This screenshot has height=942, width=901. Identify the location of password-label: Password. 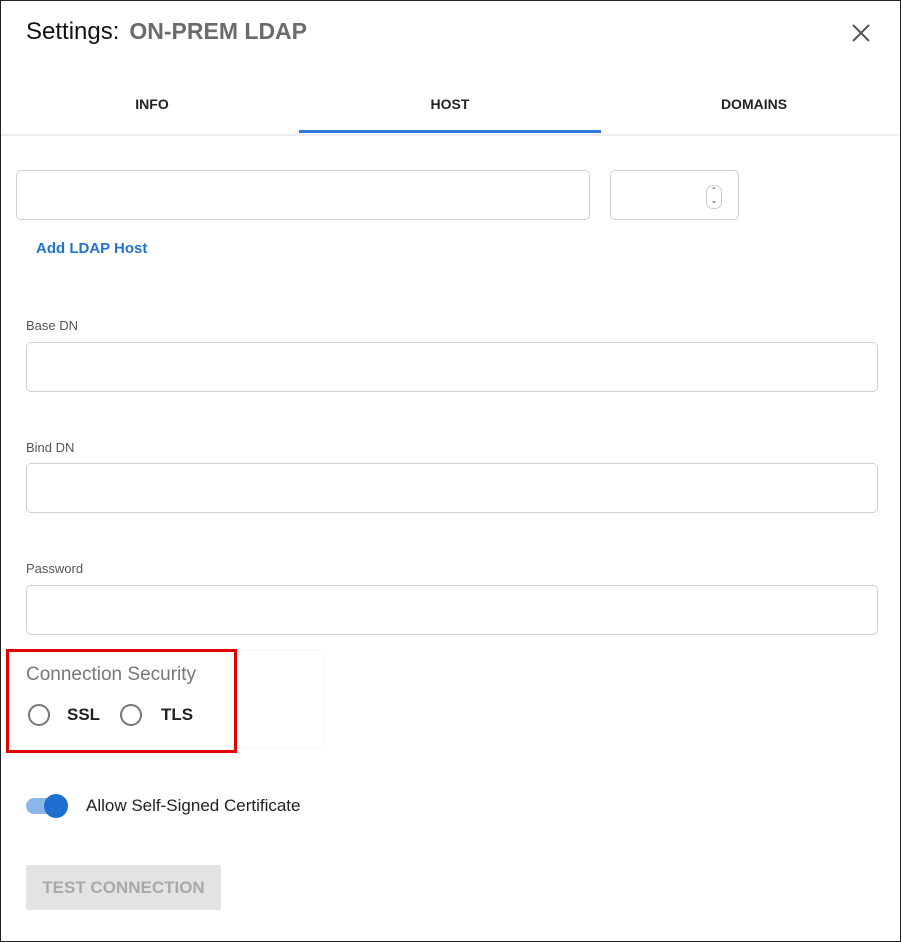
(55, 568).